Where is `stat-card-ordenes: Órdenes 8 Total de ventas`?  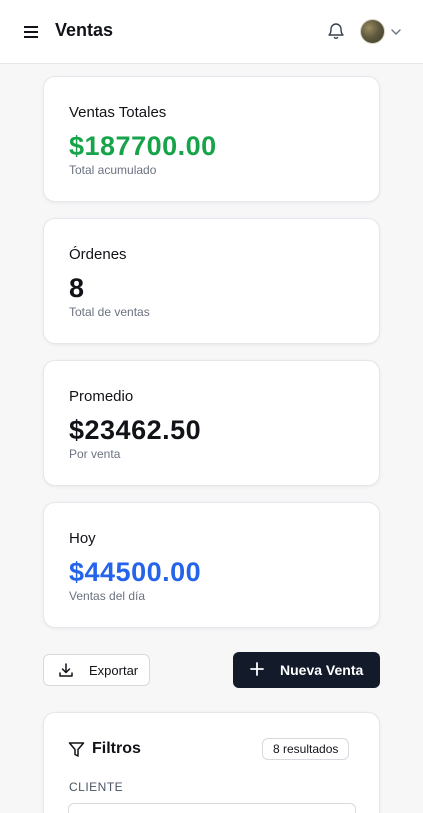
stat-card-ordenes: Órdenes 8 Total de ventas is located at coordinates (211, 281).